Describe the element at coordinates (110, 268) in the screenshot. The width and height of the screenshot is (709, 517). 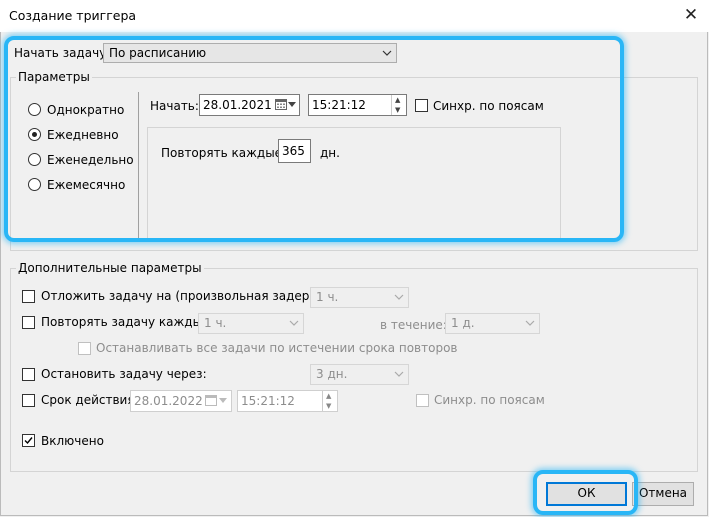
I see `advanced-group-label: Дополнительные параметры` at that location.